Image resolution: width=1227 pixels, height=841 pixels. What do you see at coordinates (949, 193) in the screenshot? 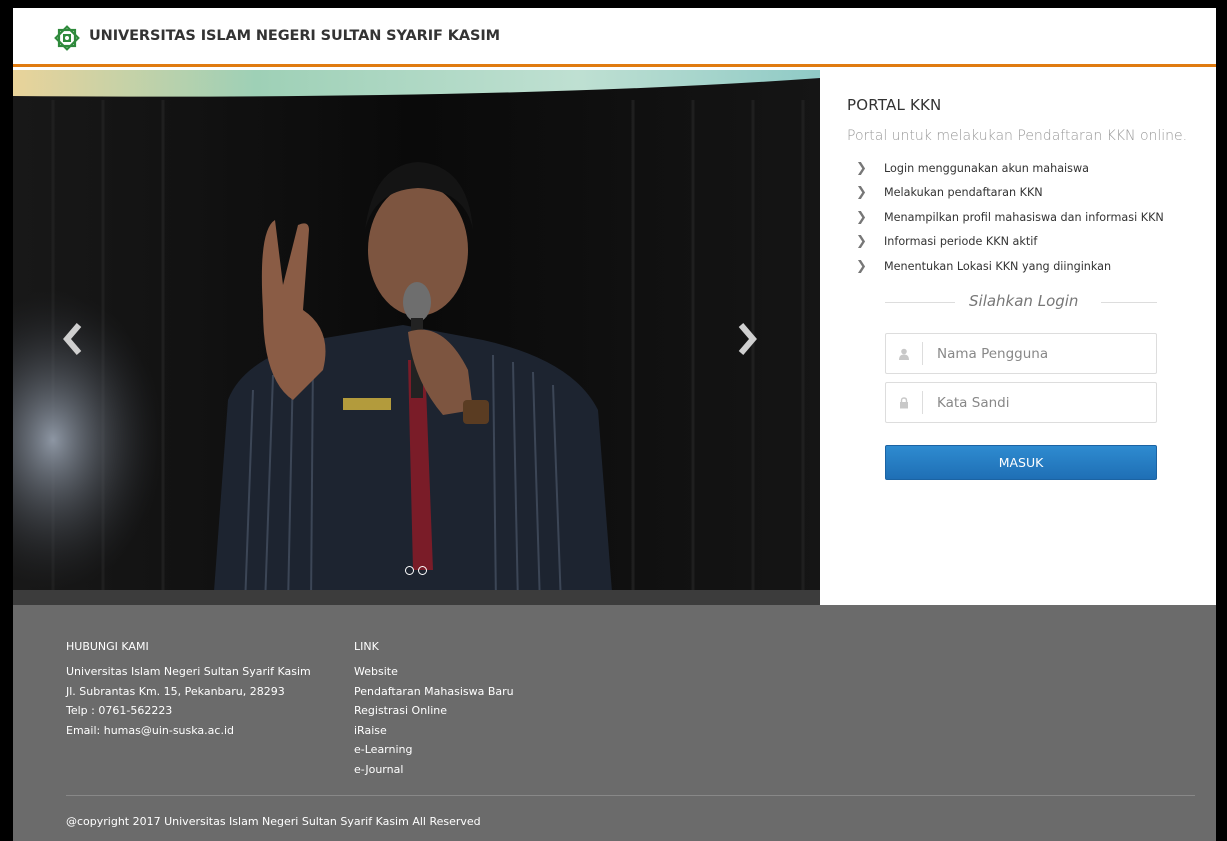
I see `feature-item: ❯ Melakukan pendaftaran KKN` at bounding box center [949, 193].